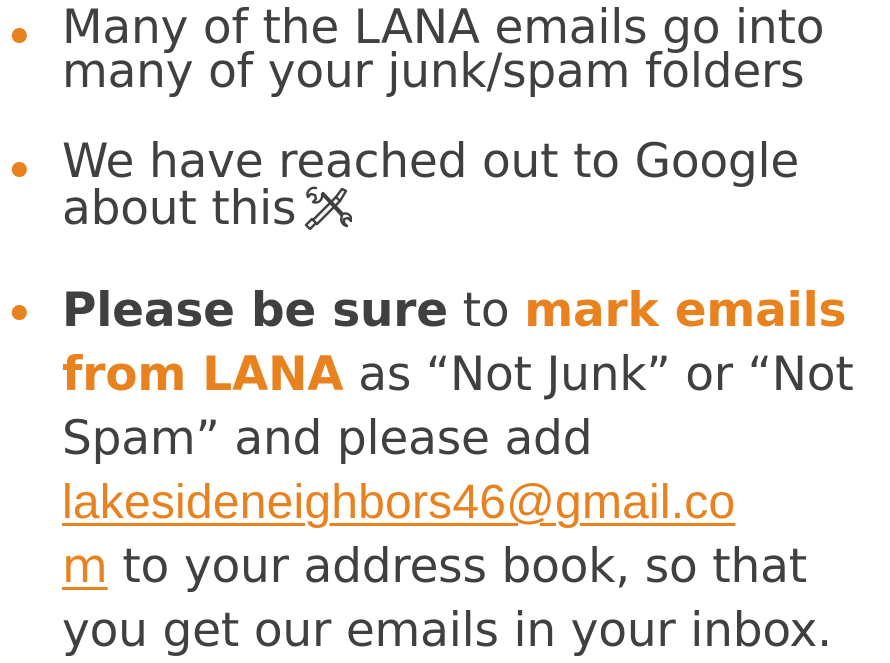 This screenshot has height=663, width=890. I want to click on bullet-line: We have reached out to Google, so click(431, 161).